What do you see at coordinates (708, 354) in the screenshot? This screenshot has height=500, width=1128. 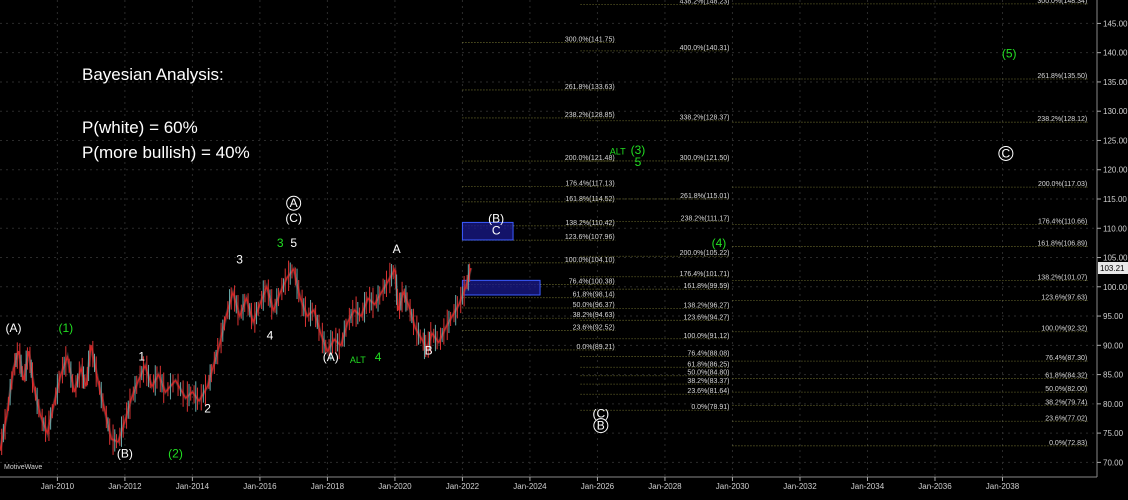 I see `fib-level-label: 76.4%(88.08)` at bounding box center [708, 354].